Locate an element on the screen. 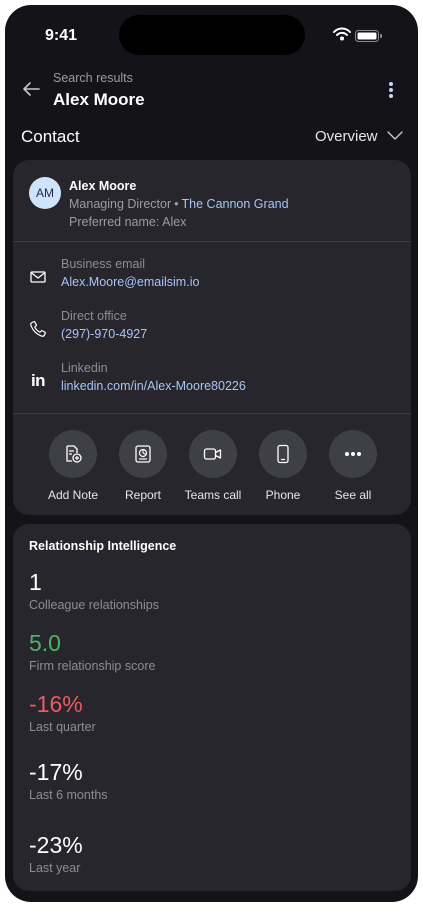  dynamic-island is located at coordinates (212, 35).